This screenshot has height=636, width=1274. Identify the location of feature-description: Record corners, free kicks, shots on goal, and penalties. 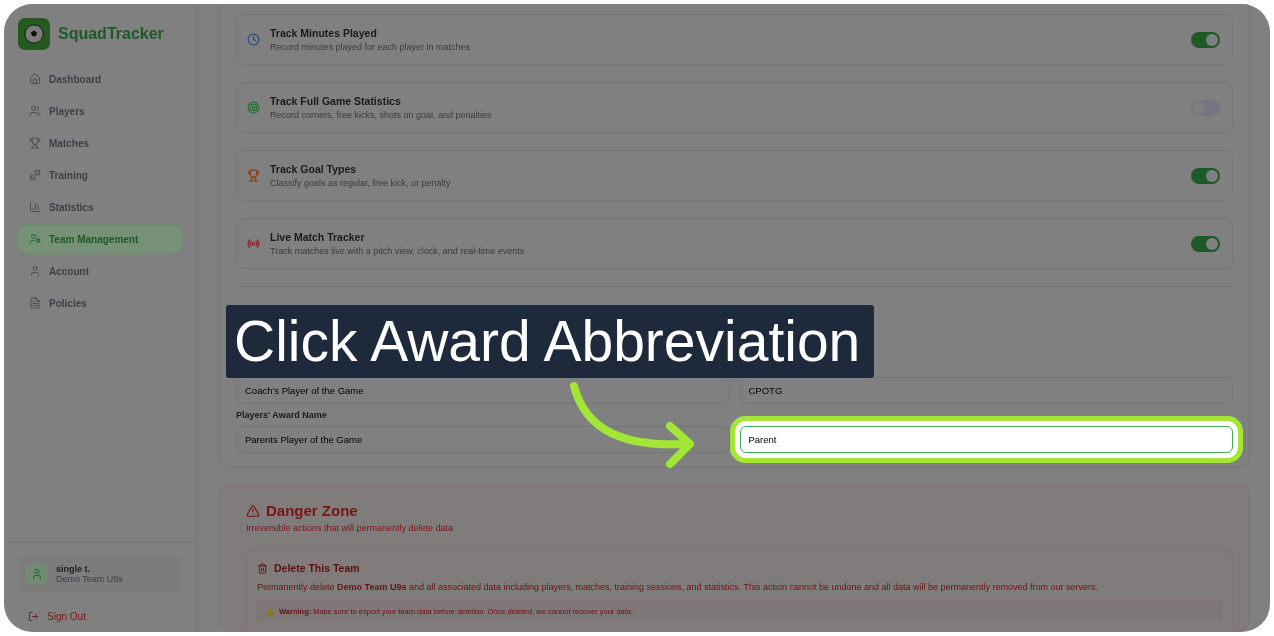
(381, 115).